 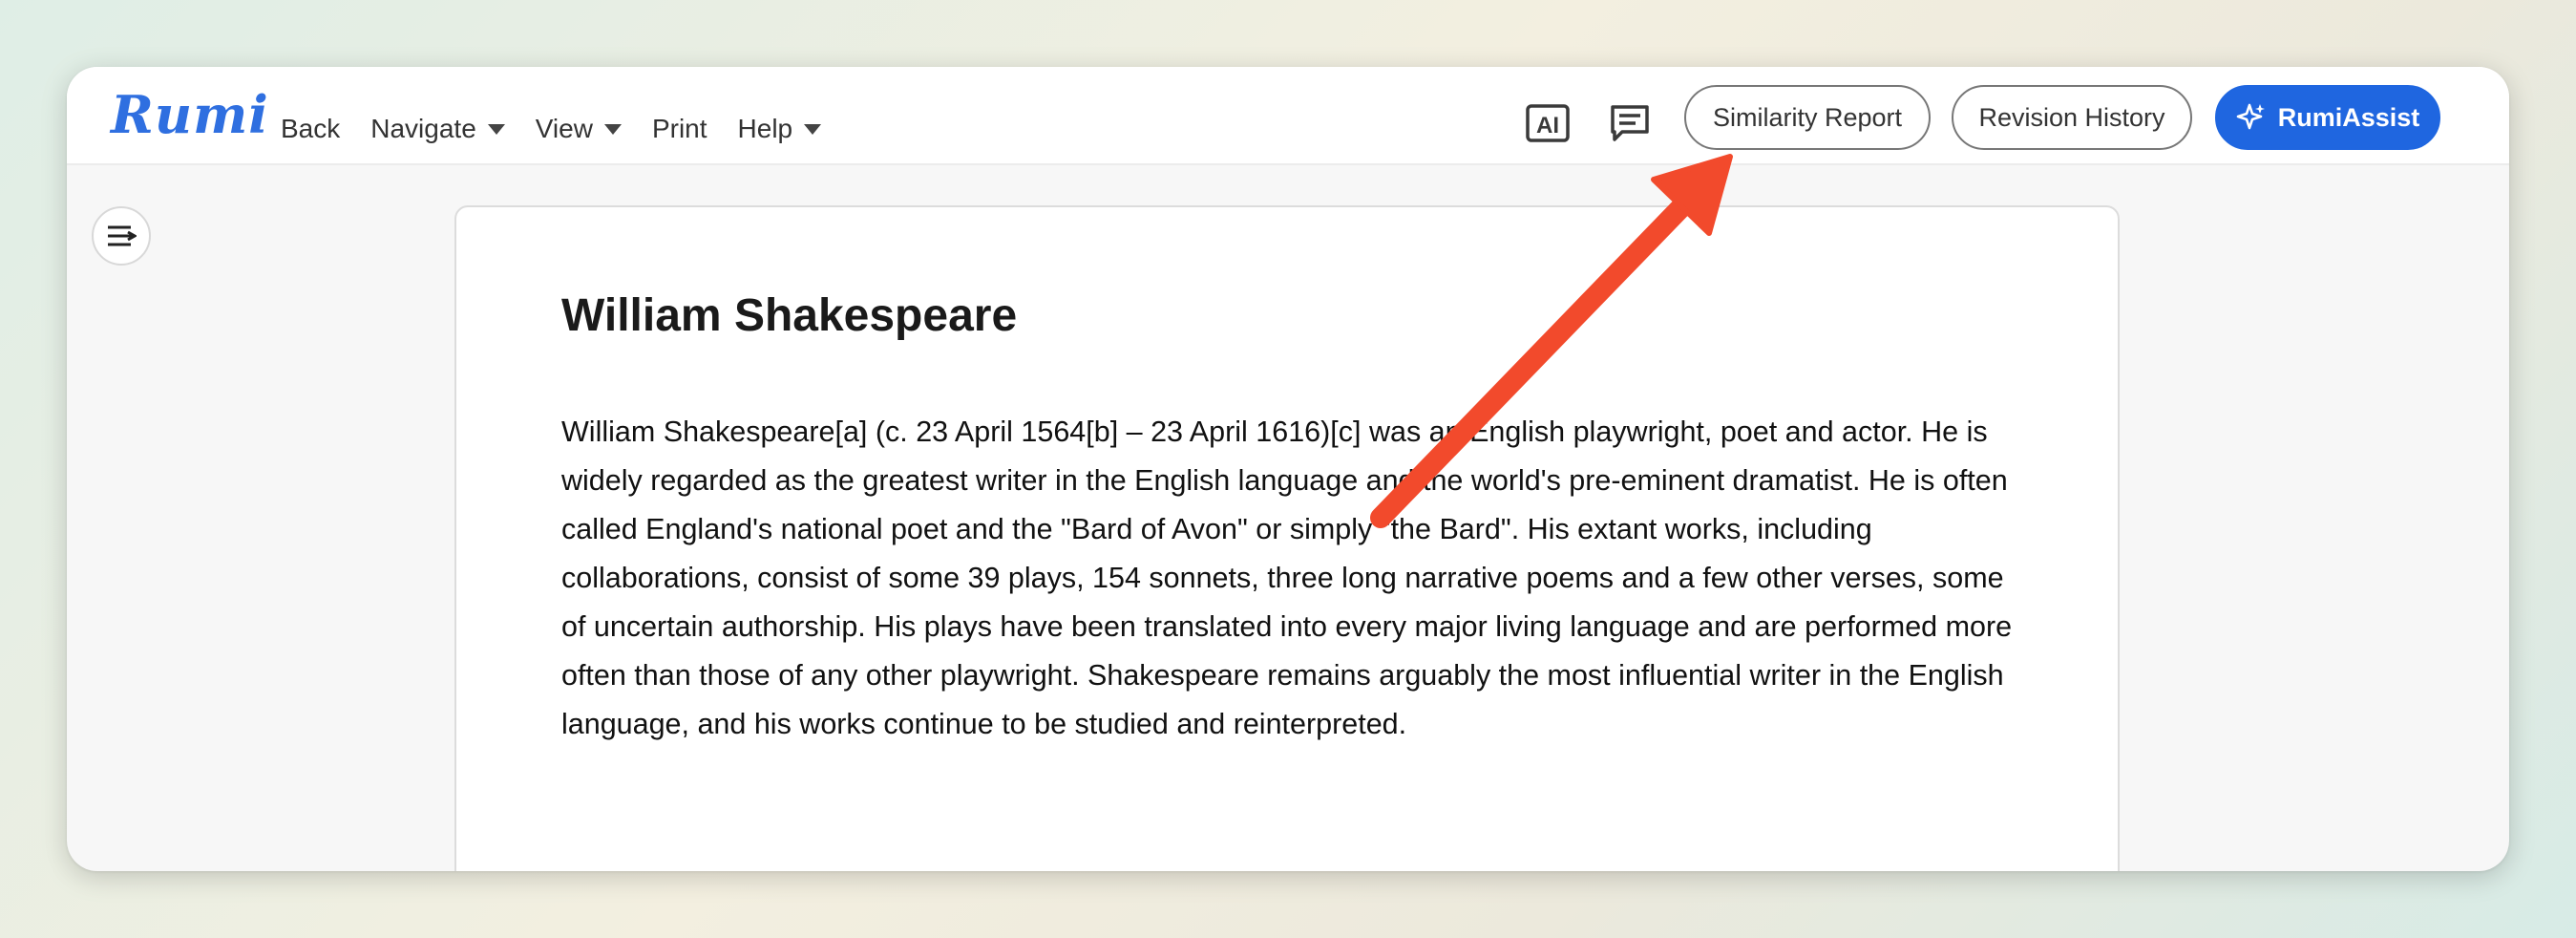 What do you see at coordinates (765, 128) in the screenshot?
I see `help-label: Help` at bounding box center [765, 128].